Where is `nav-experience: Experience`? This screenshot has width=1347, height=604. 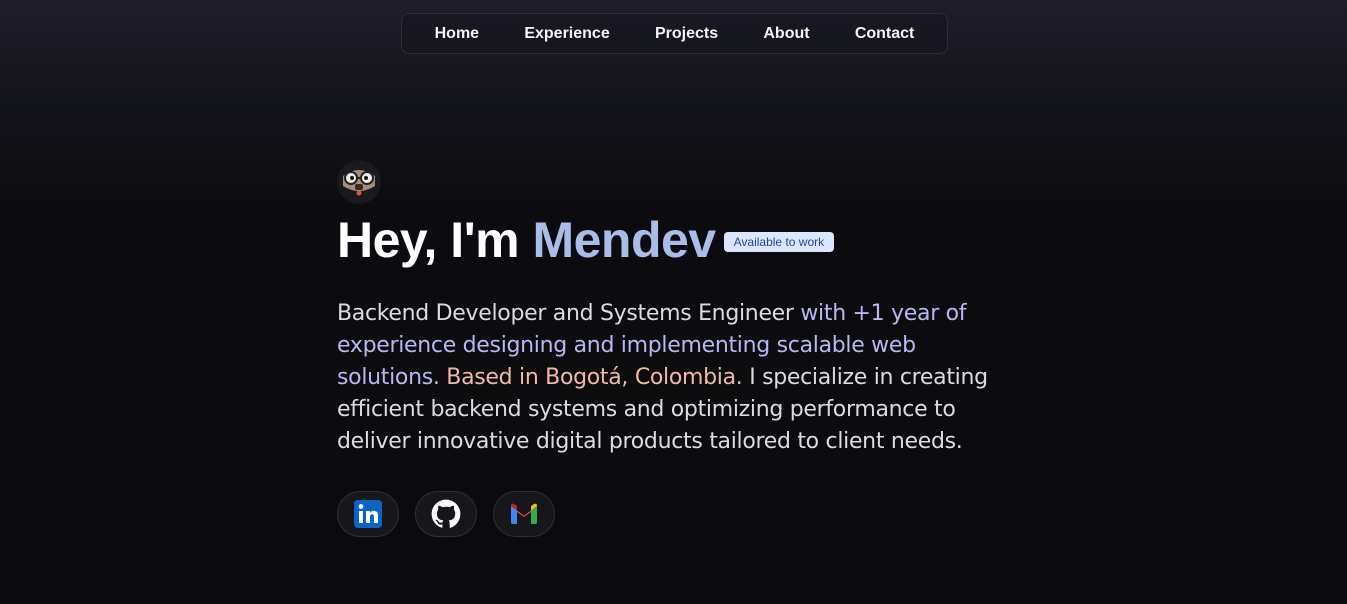
nav-experience: Experience is located at coordinates (566, 34).